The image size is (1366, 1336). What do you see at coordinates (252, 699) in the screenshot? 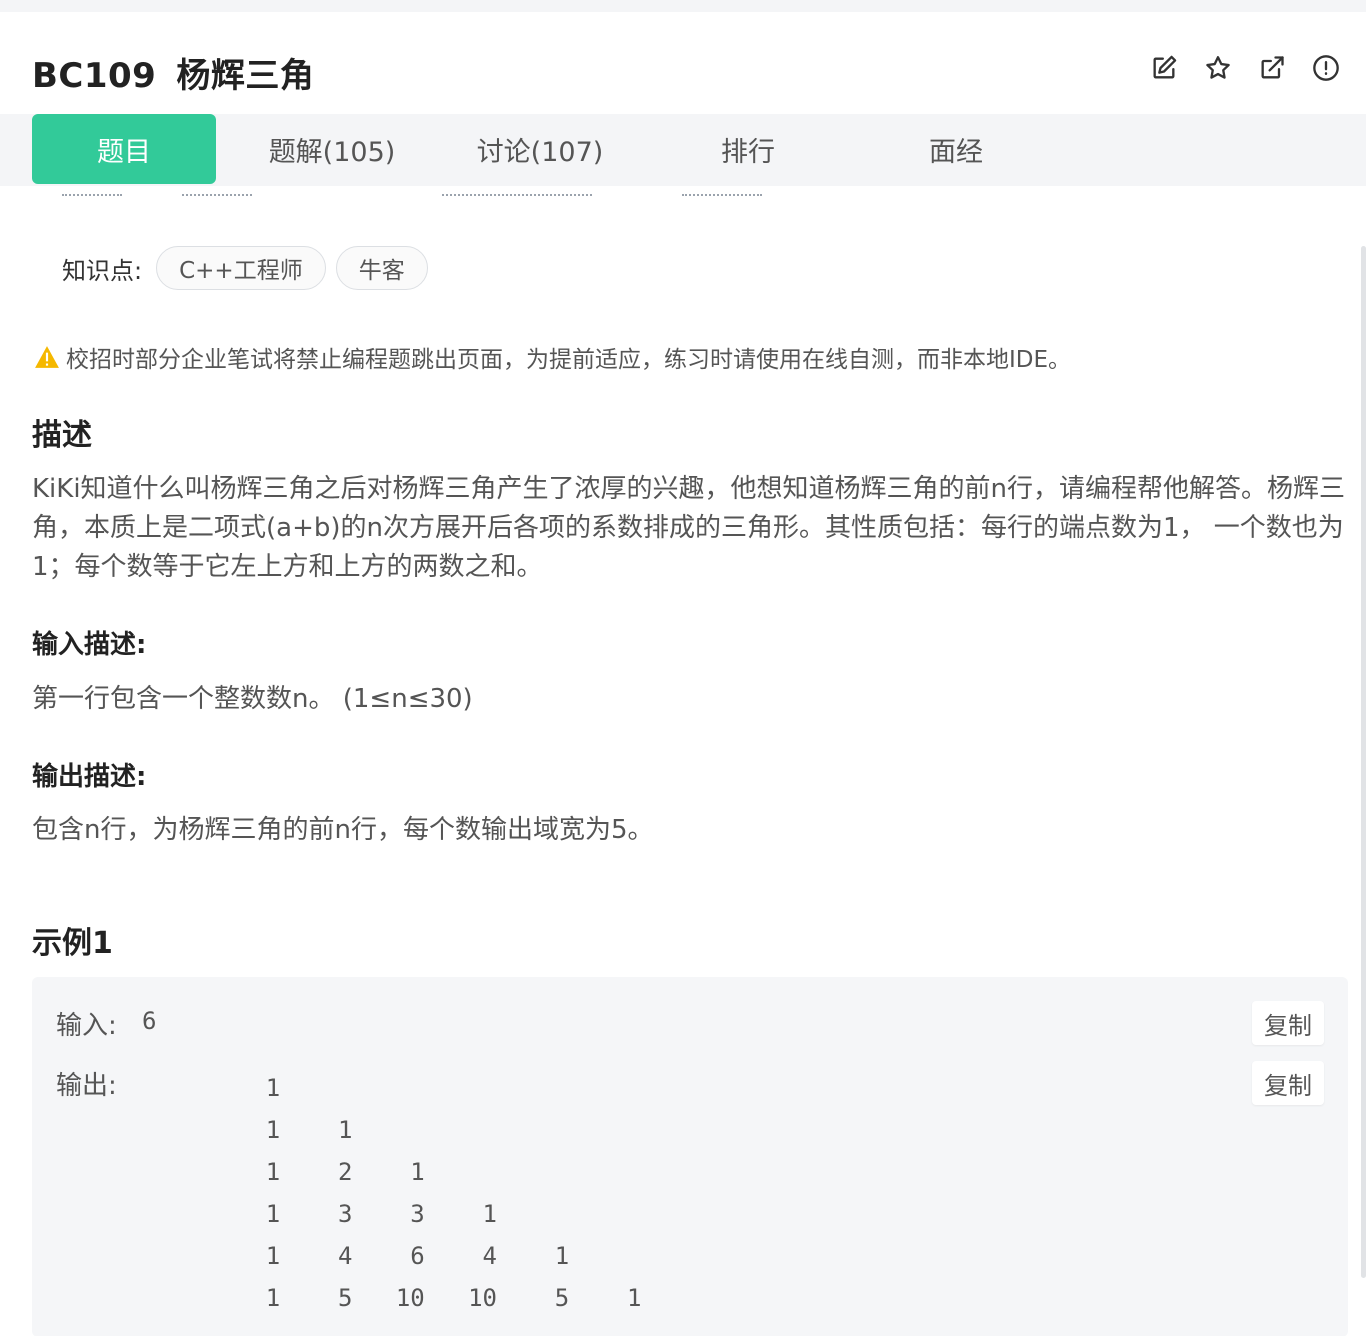
I see `input-desc-text: 第一行包含一个整数数n。 (1≤n≤30)` at bounding box center [252, 699].